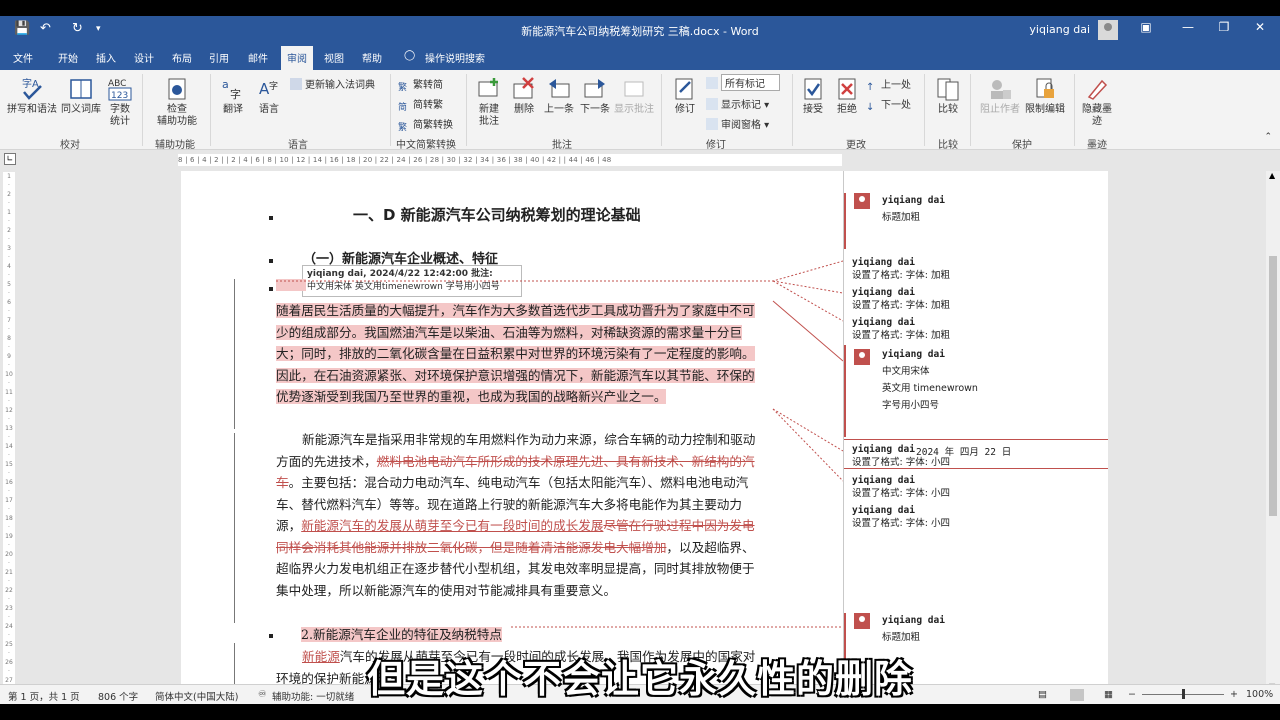  I want to click on highlight-empty-line, so click(291, 285).